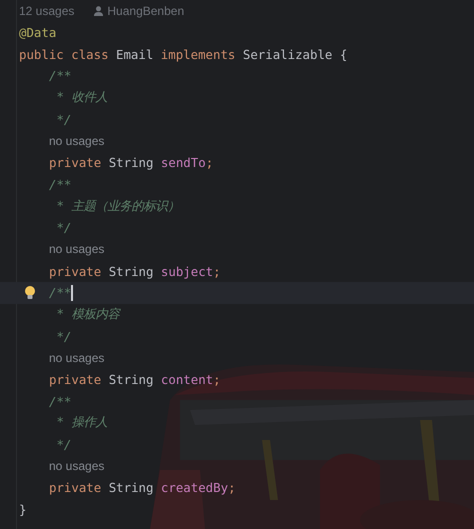  I want to click on code-token: }, so click(22, 510).